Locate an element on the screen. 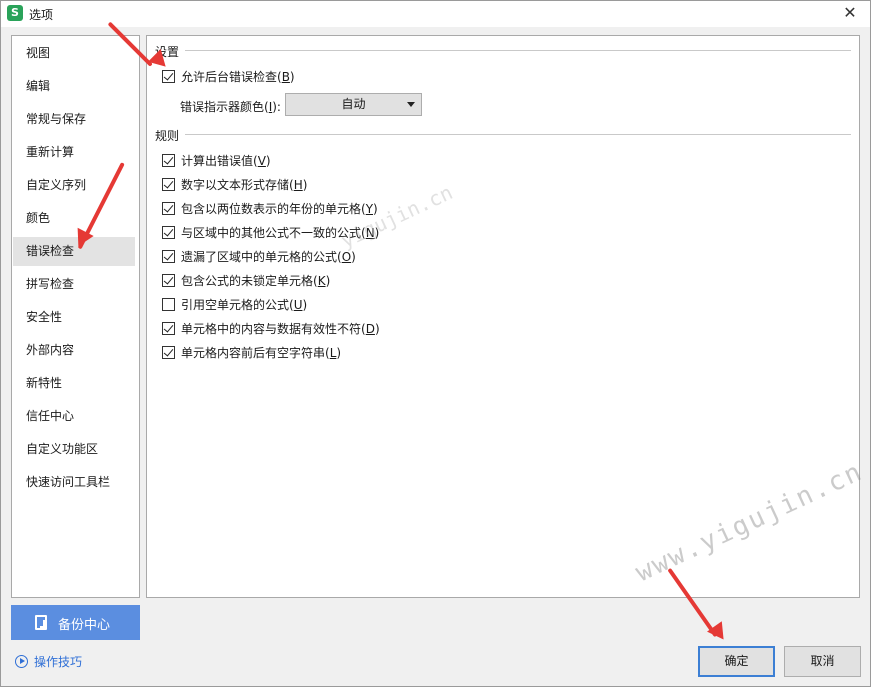 The image size is (871, 687). rule-label: 计算出错误值(V) is located at coordinates (226, 161).